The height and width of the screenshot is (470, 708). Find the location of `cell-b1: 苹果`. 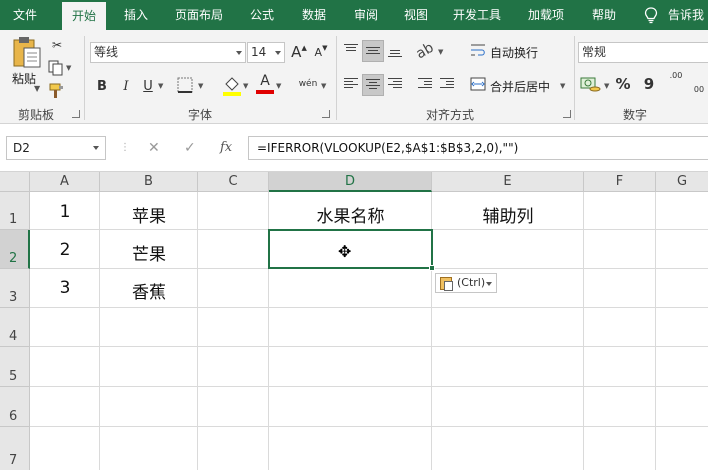

cell-b1: 苹果 is located at coordinates (149, 214).